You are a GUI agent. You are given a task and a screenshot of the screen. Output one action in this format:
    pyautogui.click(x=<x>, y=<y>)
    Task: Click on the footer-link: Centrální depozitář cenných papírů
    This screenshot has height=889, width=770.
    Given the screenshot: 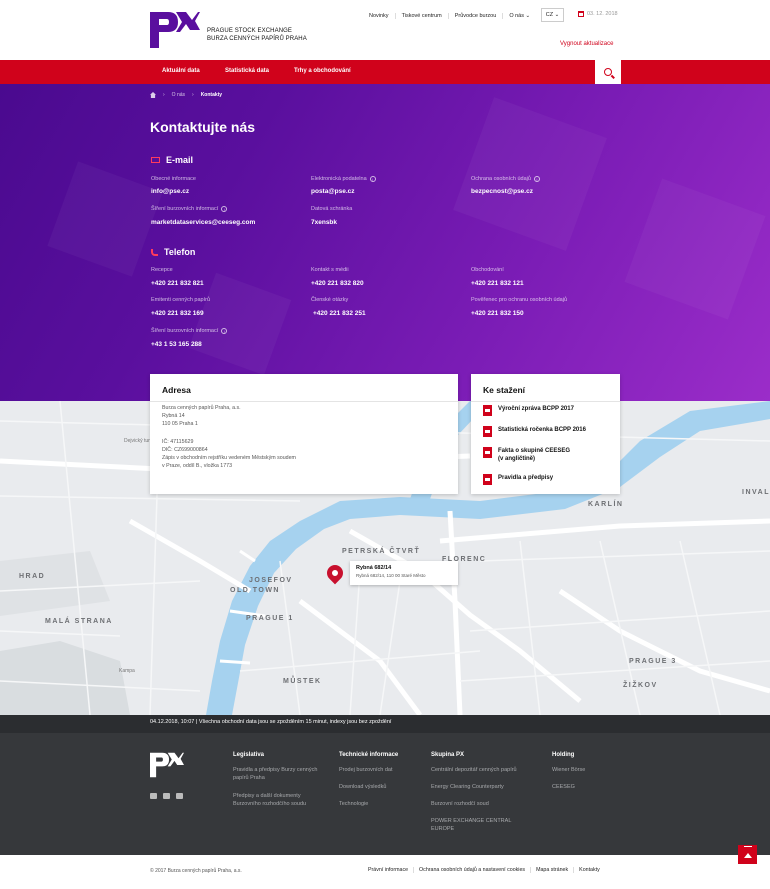 What is the action you would take?
    pyautogui.click(x=474, y=771)
    